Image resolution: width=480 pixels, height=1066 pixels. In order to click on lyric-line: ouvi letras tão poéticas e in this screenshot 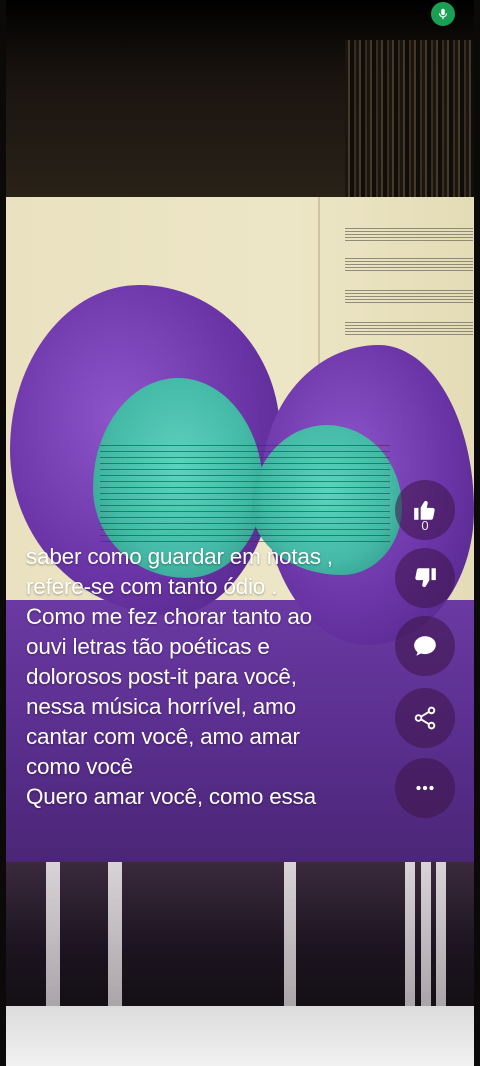, I will do `click(148, 646)`.